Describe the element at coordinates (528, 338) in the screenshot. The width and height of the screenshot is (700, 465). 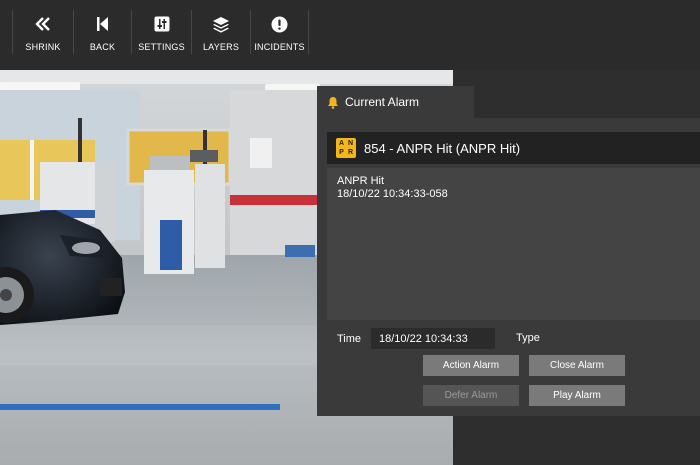
I see `type-label: Type` at that location.